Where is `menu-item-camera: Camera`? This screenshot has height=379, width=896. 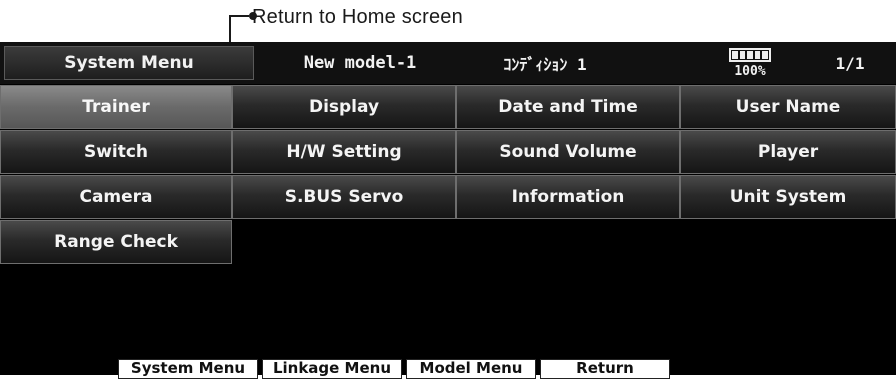
menu-item-camera: Camera is located at coordinates (116, 197).